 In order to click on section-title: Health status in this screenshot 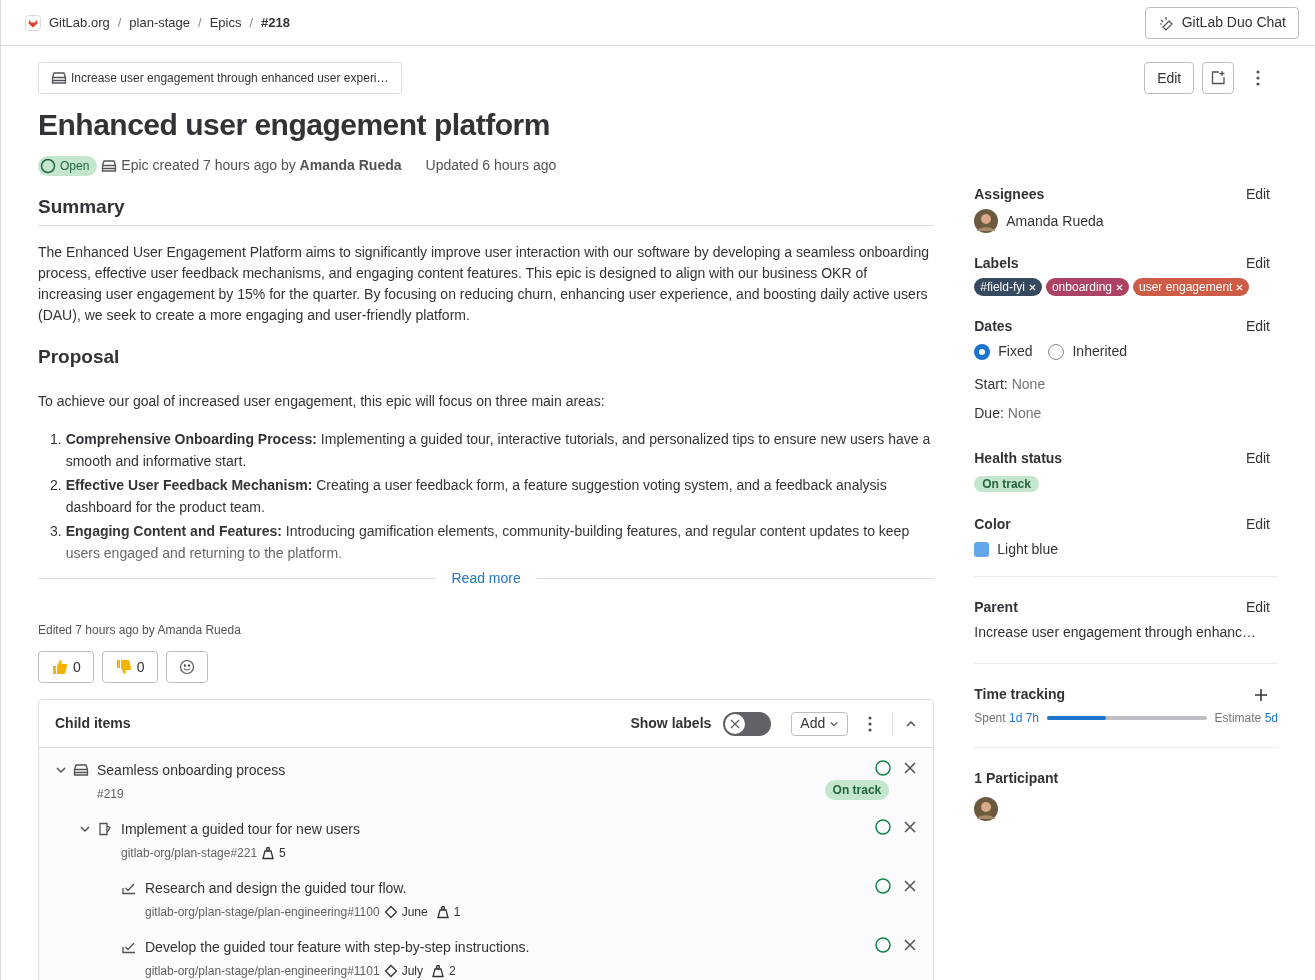, I will do `click(1018, 458)`.